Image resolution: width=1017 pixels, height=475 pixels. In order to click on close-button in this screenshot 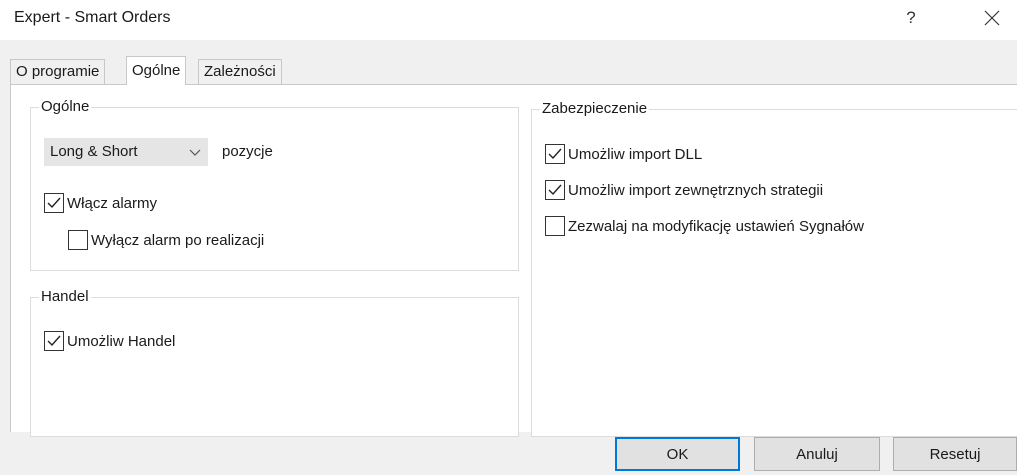, I will do `click(992, 18)`.